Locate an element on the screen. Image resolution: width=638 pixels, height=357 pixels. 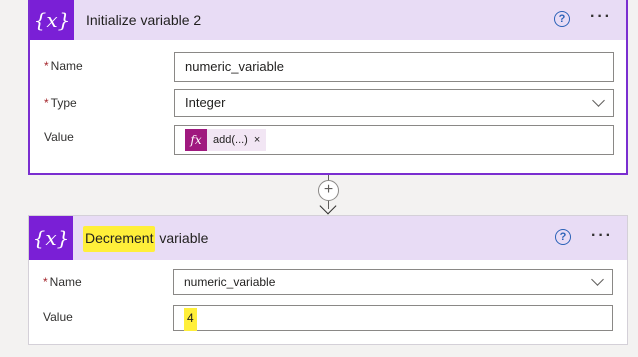
type-label: * Type is located at coordinates (60, 103).